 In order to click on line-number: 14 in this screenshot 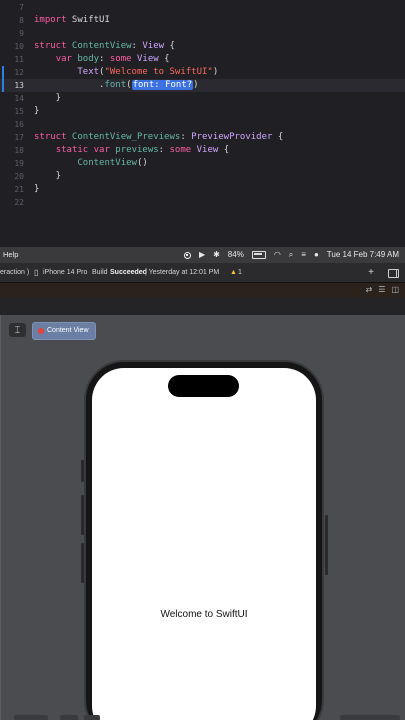, I will do `click(19, 98)`.